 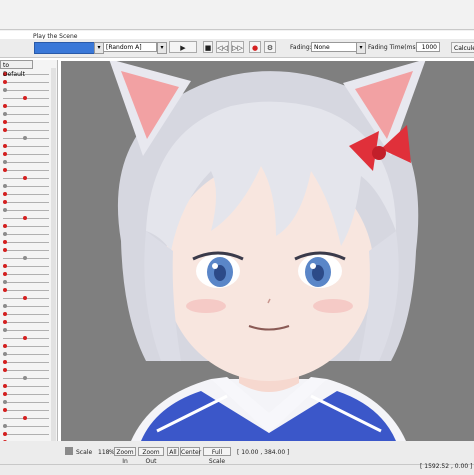 What do you see at coordinates (183, 47) in the screenshot?
I see `play-button: ▶` at bounding box center [183, 47].